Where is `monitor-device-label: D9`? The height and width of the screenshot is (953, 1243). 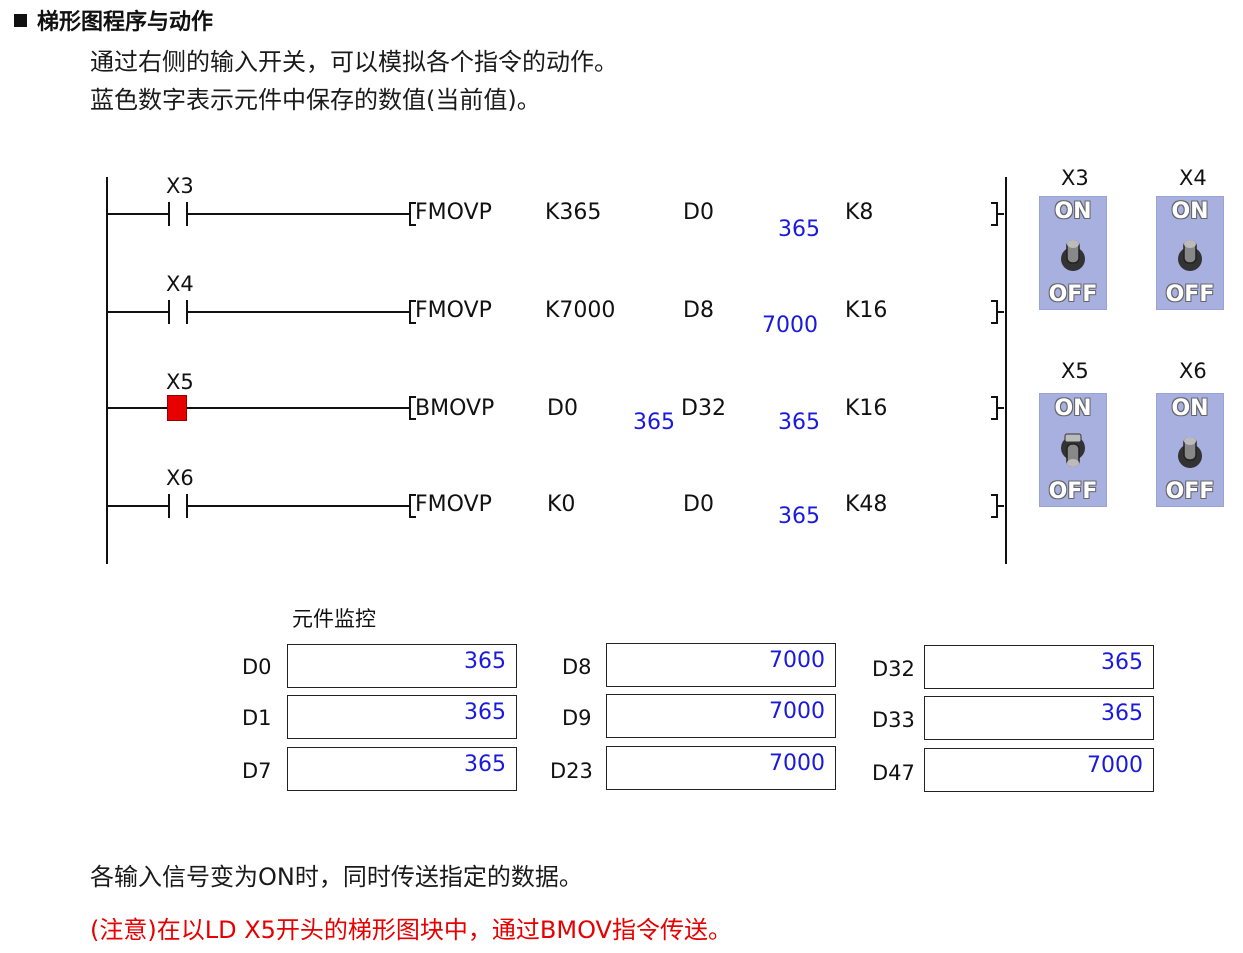
monitor-device-label: D9 is located at coordinates (577, 718).